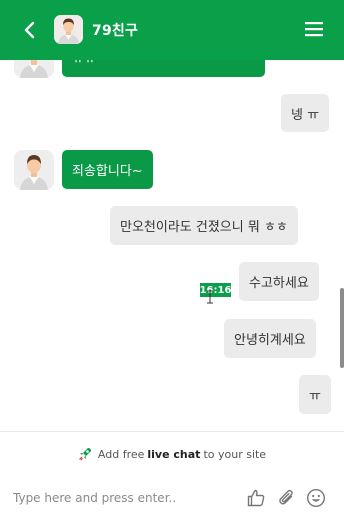  I want to click on message-bubble-incoming: ㅠㅠ, so click(163, 68).